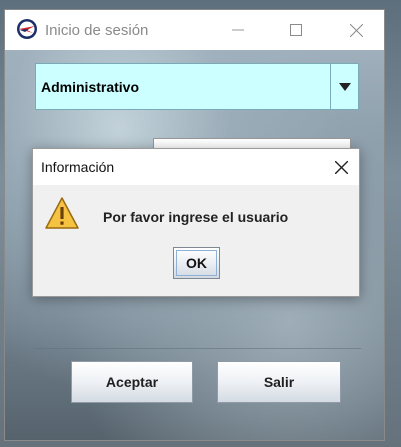 The image size is (401, 447). Describe the element at coordinates (198, 380) in the screenshot. I see `button-panel: Aceptar Salir` at that location.